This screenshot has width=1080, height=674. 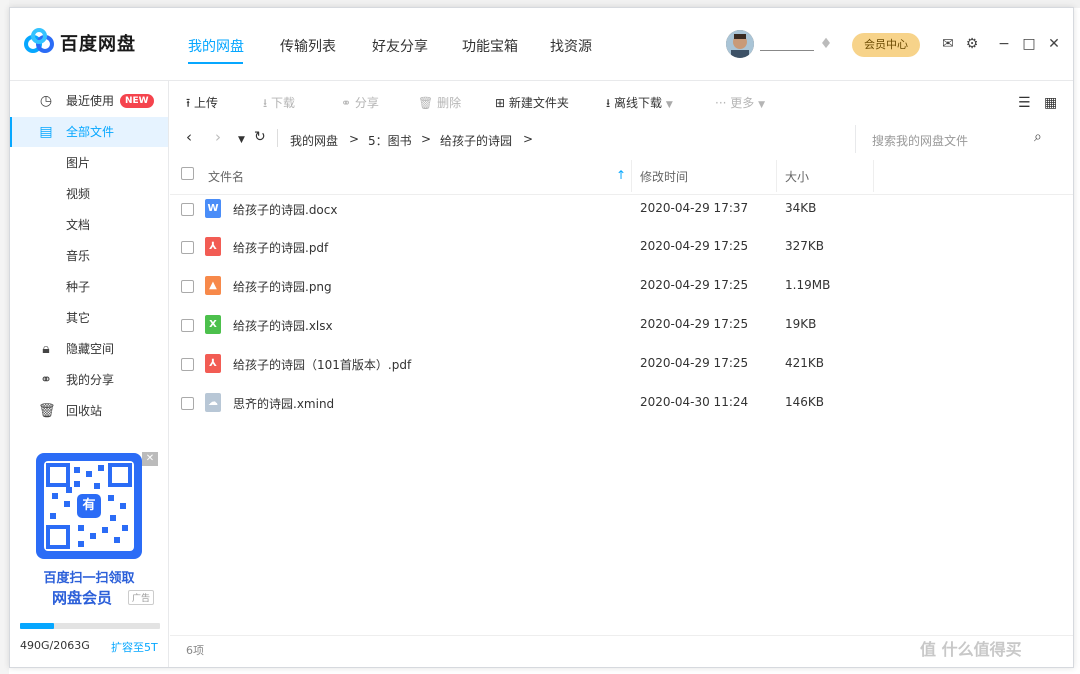 What do you see at coordinates (1029, 44) in the screenshot?
I see `maximize-icon: □` at bounding box center [1029, 44].